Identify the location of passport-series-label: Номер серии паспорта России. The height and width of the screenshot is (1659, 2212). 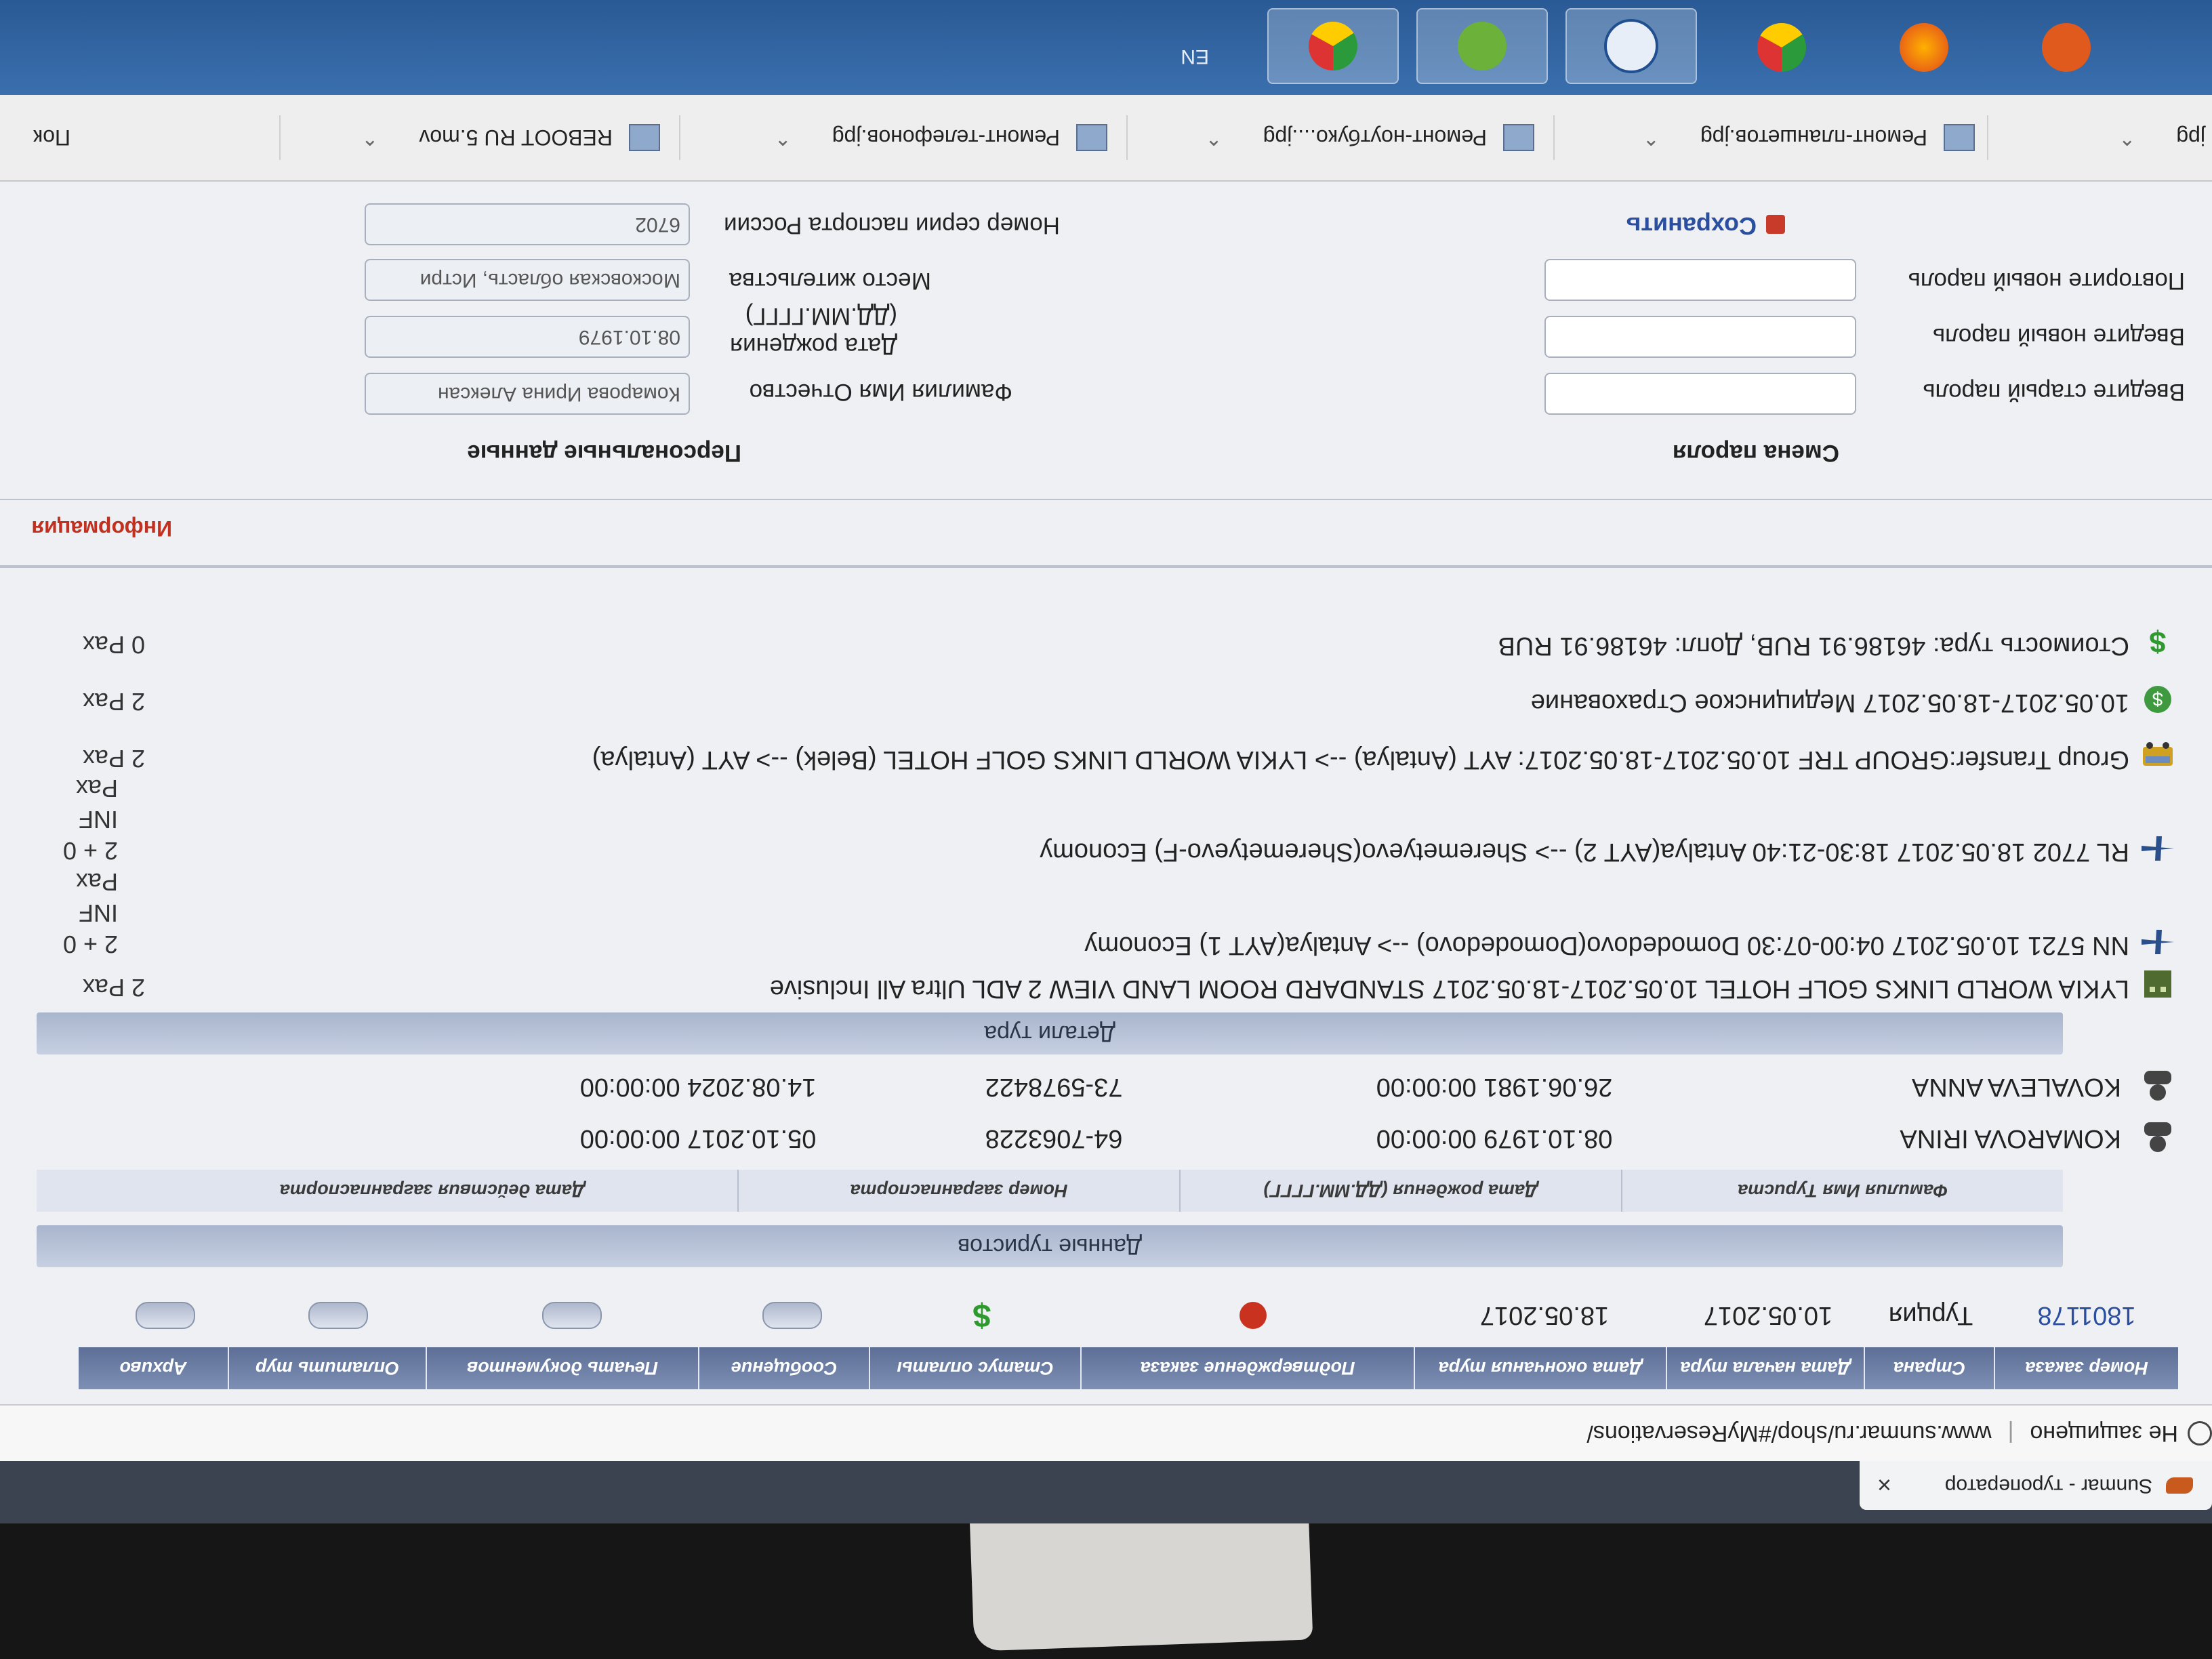
(892, 226).